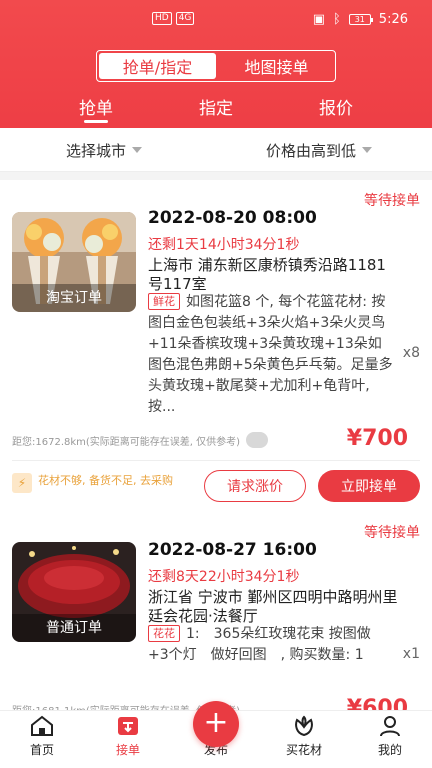  What do you see at coordinates (276, 66) in the screenshot?
I see `segment-map: 地图接单` at bounding box center [276, 66].